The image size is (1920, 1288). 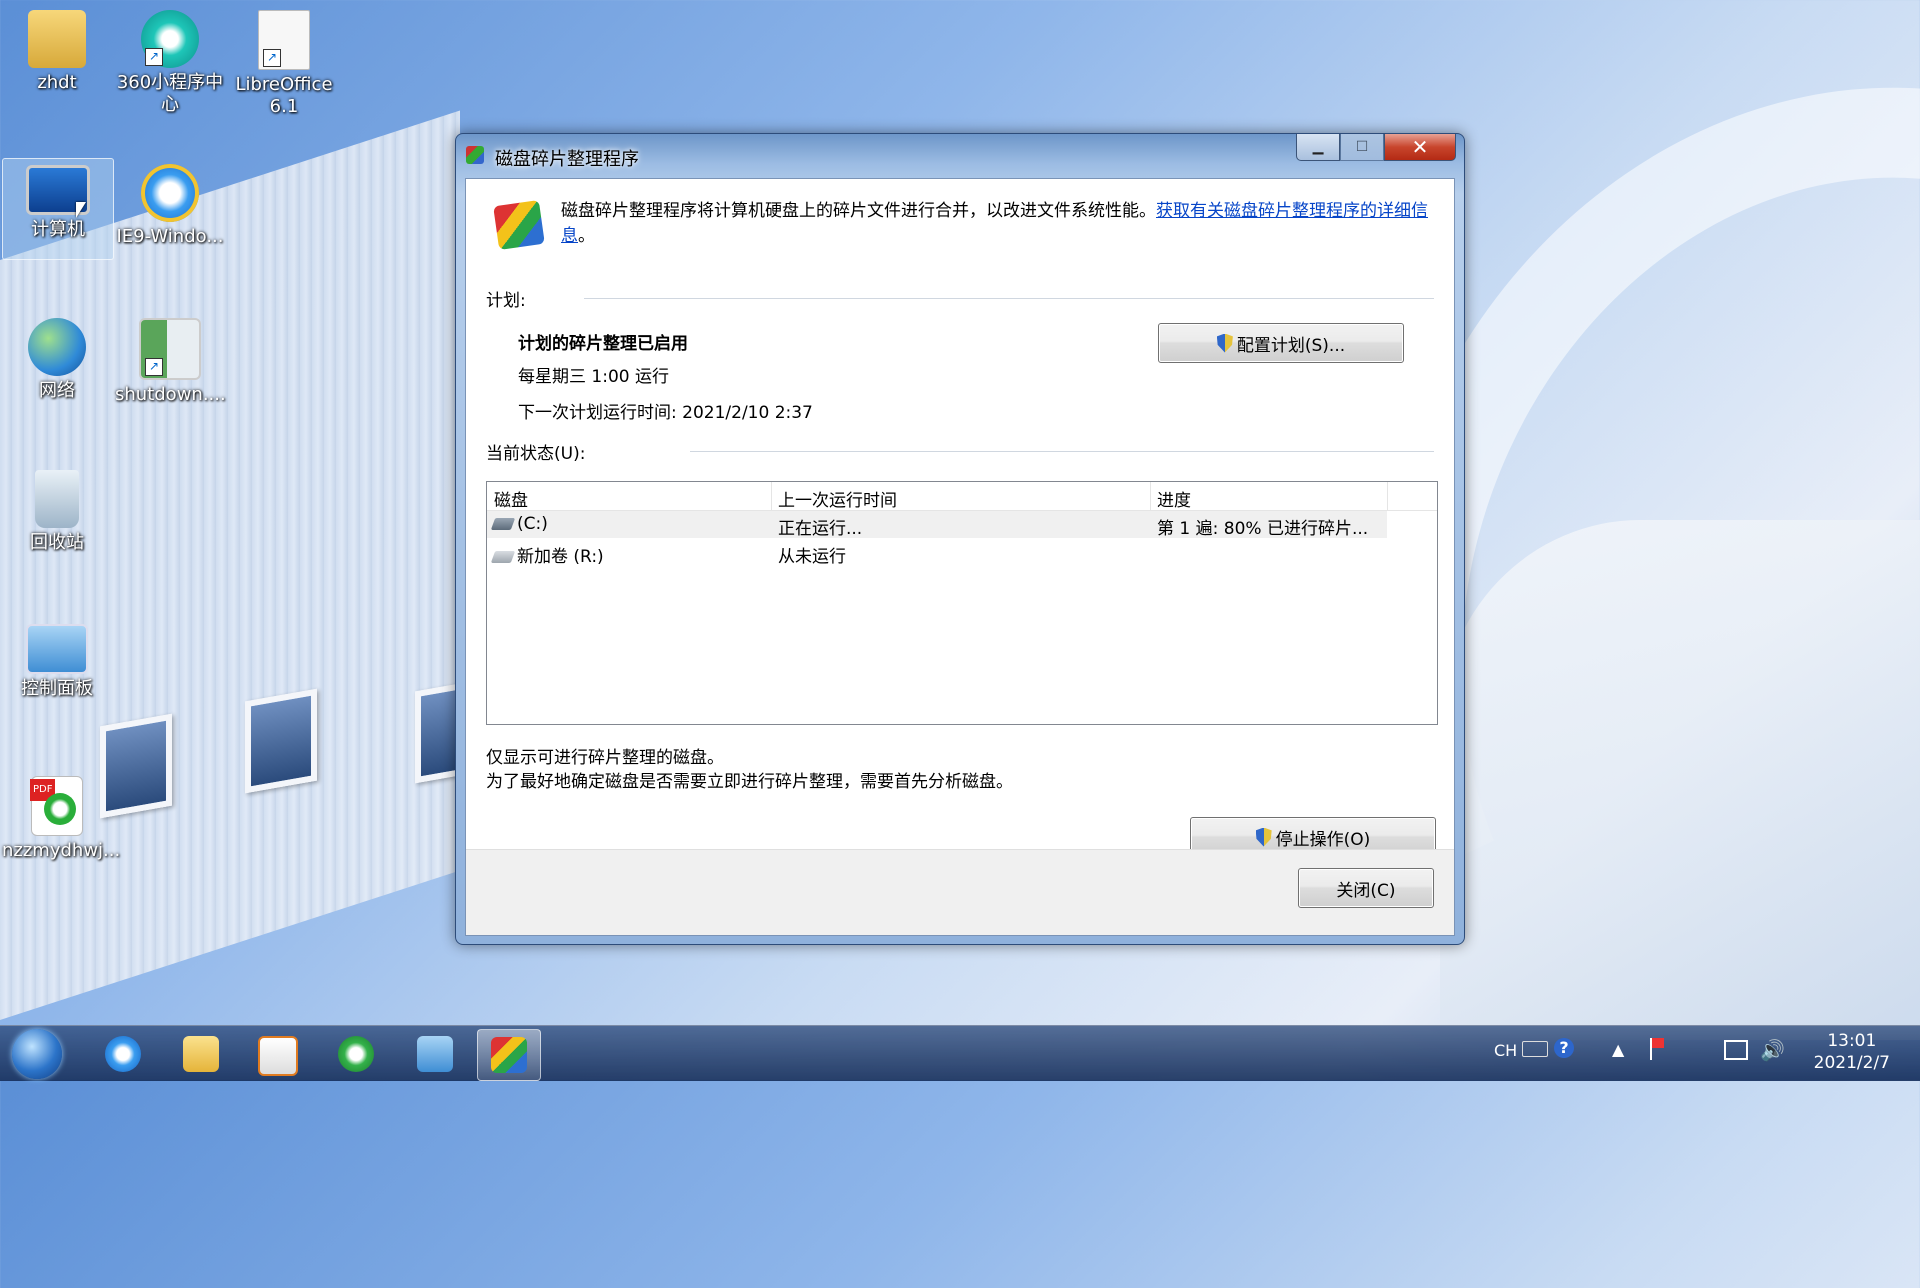 What do you see at coordinates (560, 557) in the screenshot?
I see `disk-name: 新加卷 (R:)` at bounding box center [560, 557].